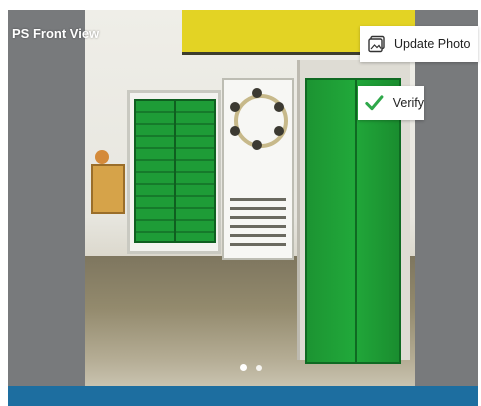  Describe the element at coordinates (353, 221) in the screenshot. I see `photo-door` at that location.